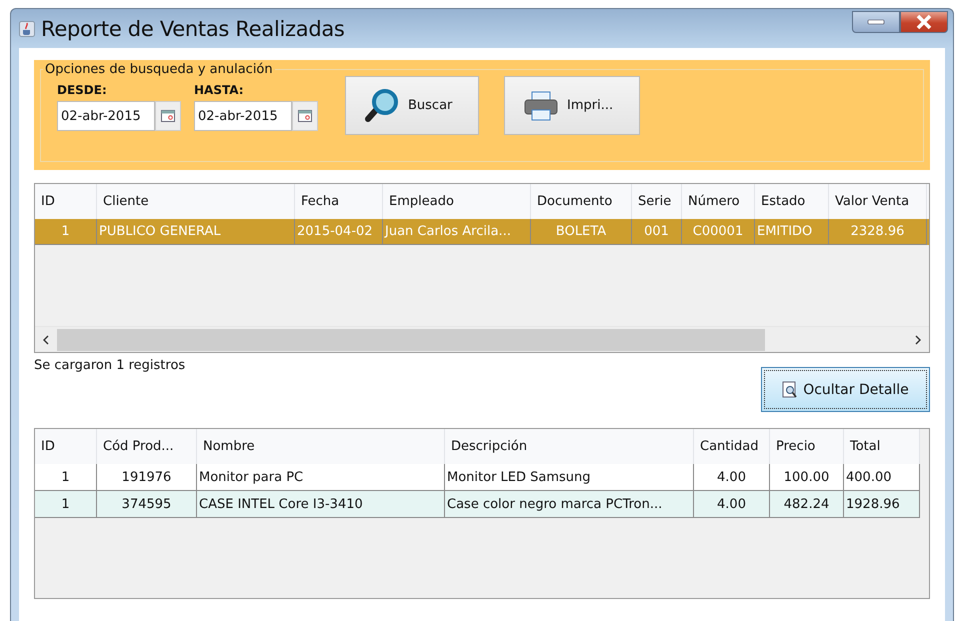 The height and width of the screenshot is (621, 965). I want to click on minimize-icon, so click(876, 22).